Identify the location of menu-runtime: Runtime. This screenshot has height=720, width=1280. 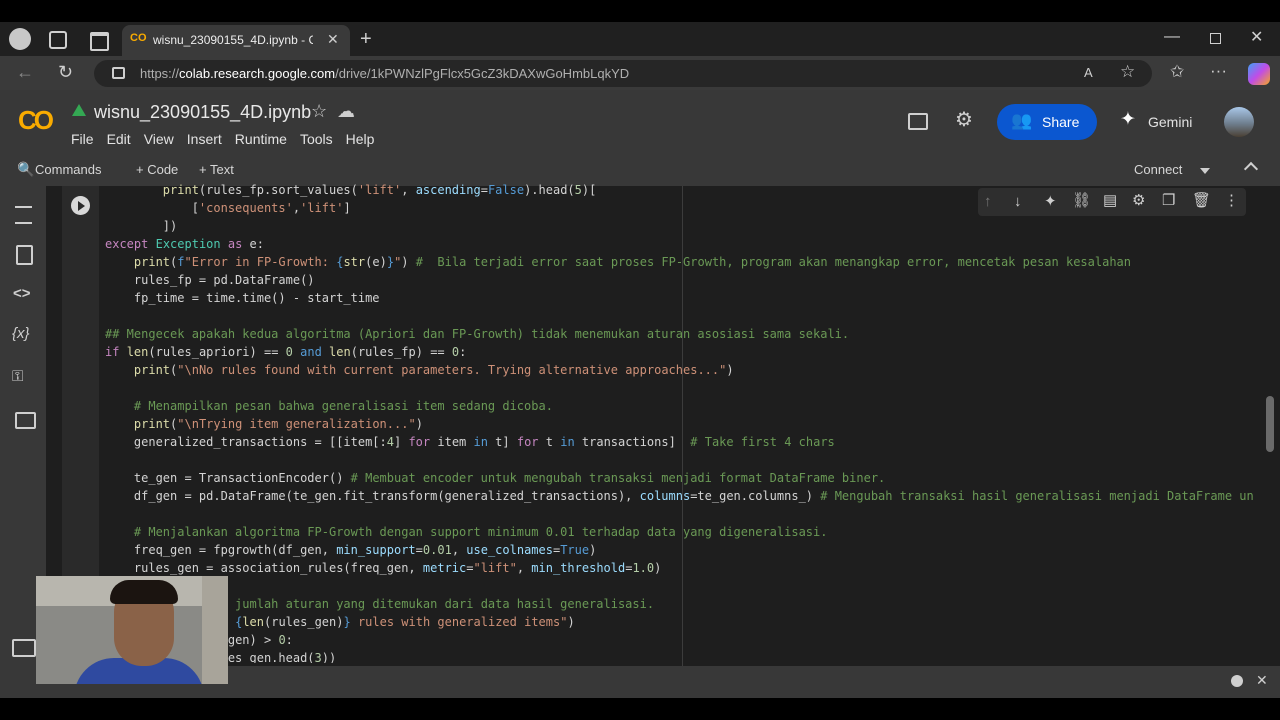
(261, 139).